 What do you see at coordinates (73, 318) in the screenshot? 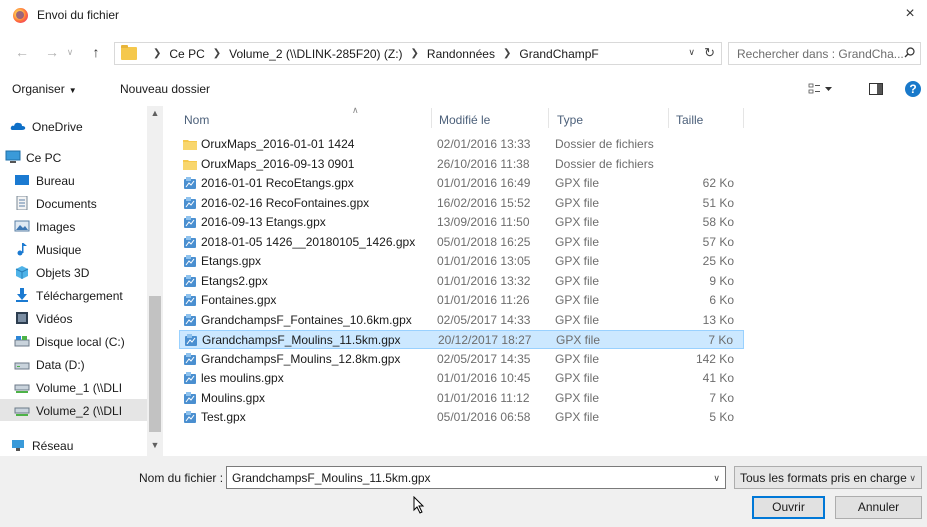
I see `sidebar-item-videos: Vidéos` at bounding box center [73, 318].